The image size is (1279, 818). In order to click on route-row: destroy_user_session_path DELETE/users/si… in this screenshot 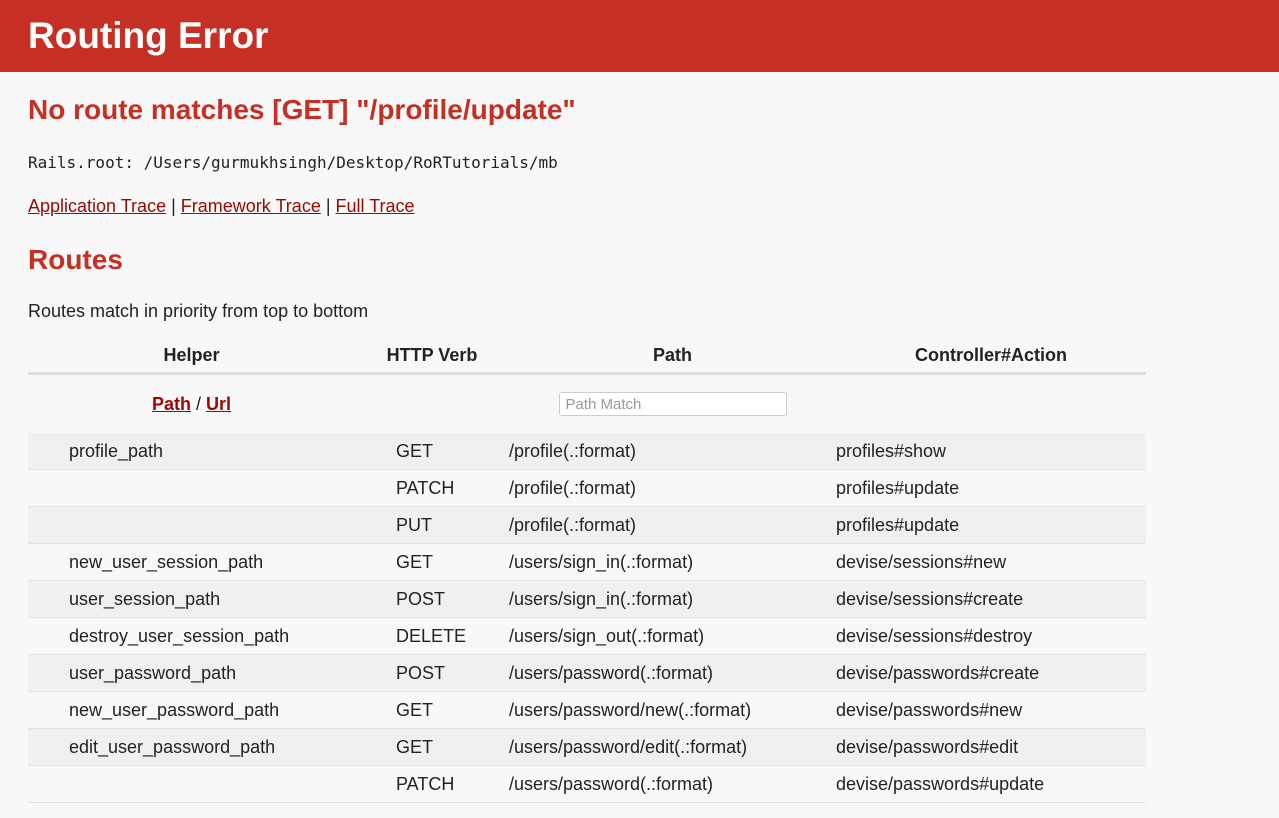, I will do `click(587, 636)`.